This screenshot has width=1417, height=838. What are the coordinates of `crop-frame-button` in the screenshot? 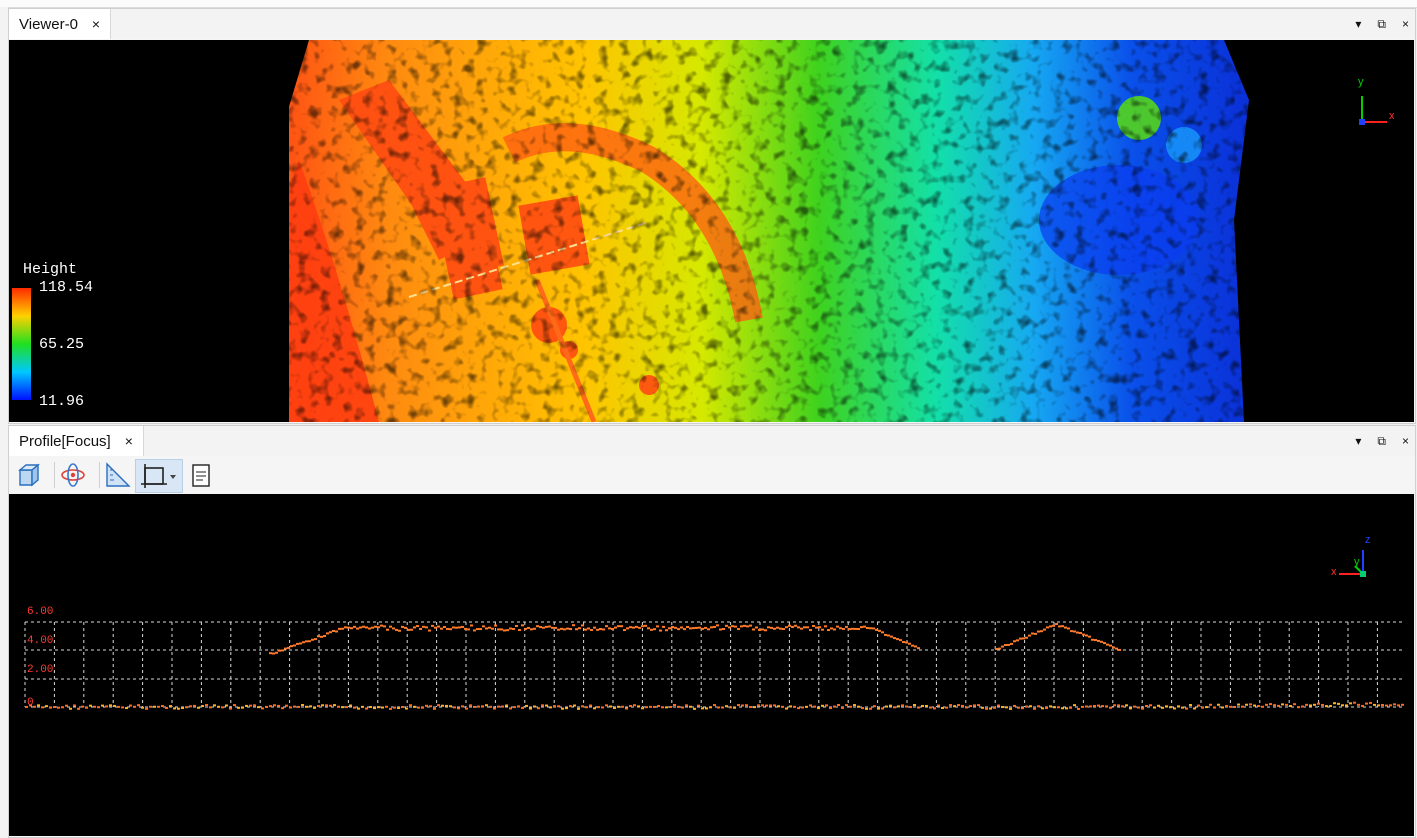 It's located at (159, 476).